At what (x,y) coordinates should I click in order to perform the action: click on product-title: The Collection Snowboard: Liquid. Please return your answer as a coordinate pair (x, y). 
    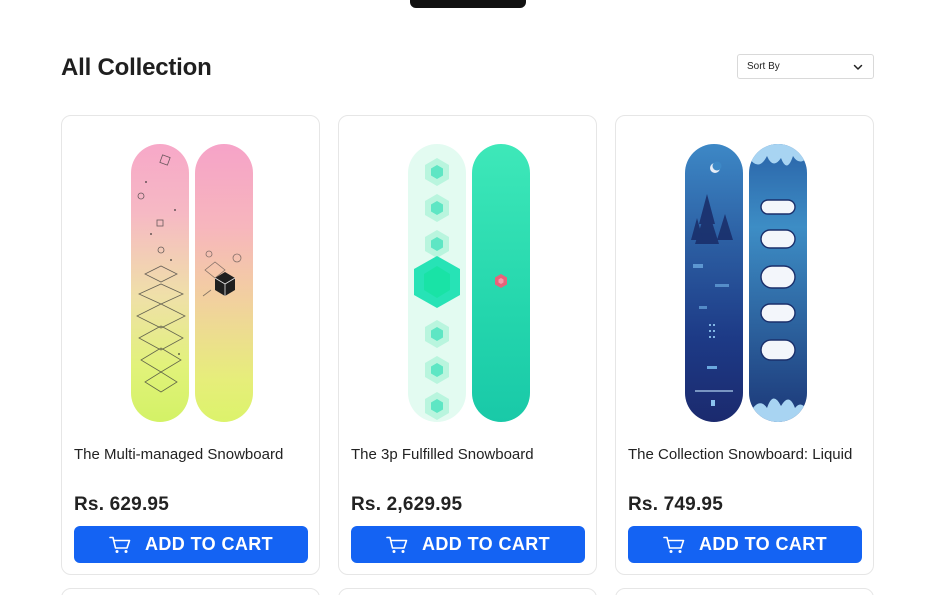
    Looking at the image, I should click on (745, 455).